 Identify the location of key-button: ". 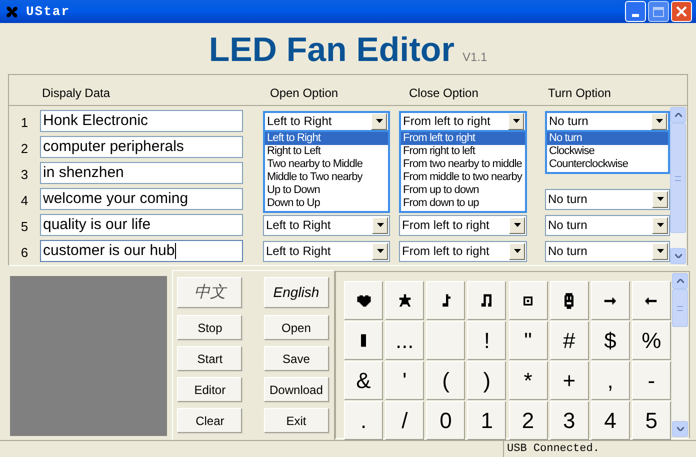
(528, 340).